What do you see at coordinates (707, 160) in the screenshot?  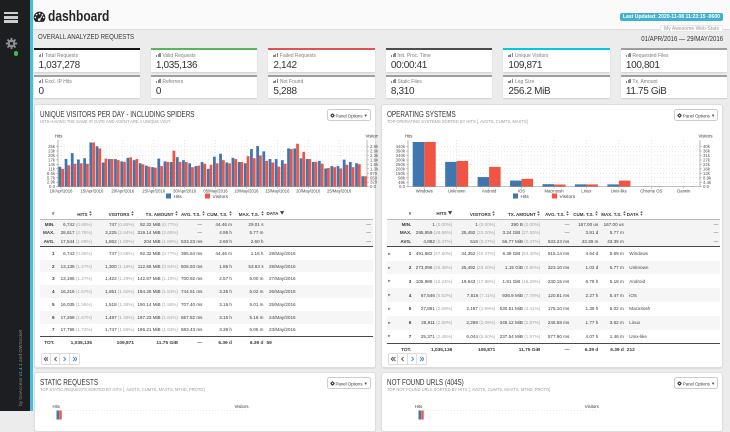 I see `svg-text: 27k` at bounding box center [707, 160].